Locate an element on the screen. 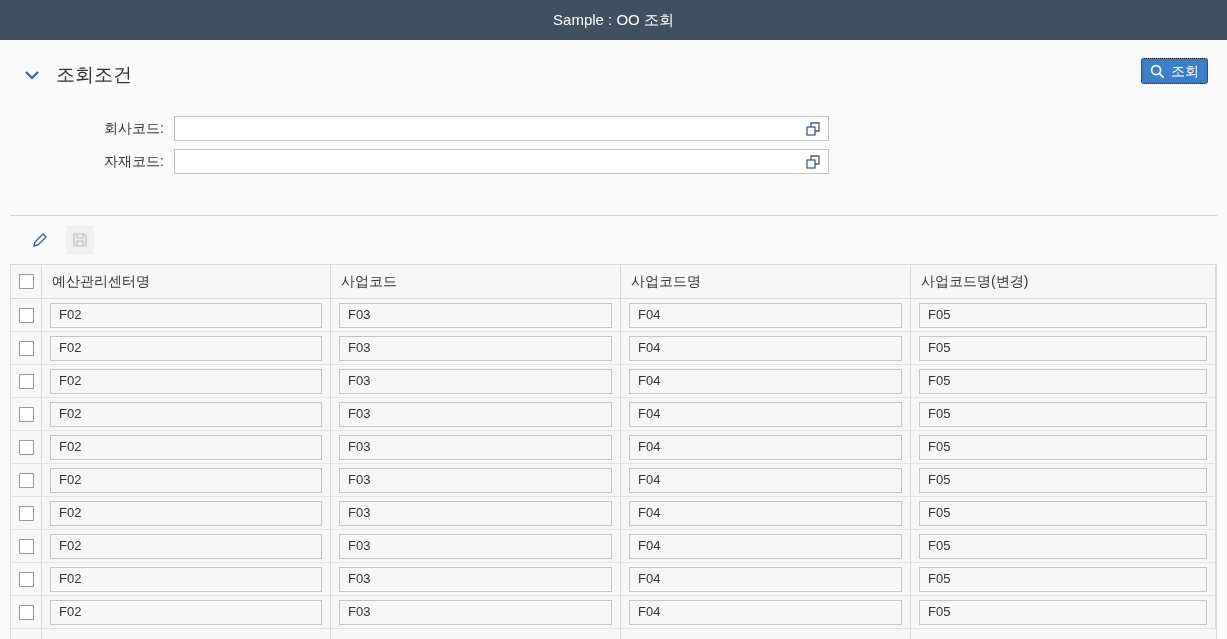  panel-title: 조회조건 is located at coordinates (94, 75).